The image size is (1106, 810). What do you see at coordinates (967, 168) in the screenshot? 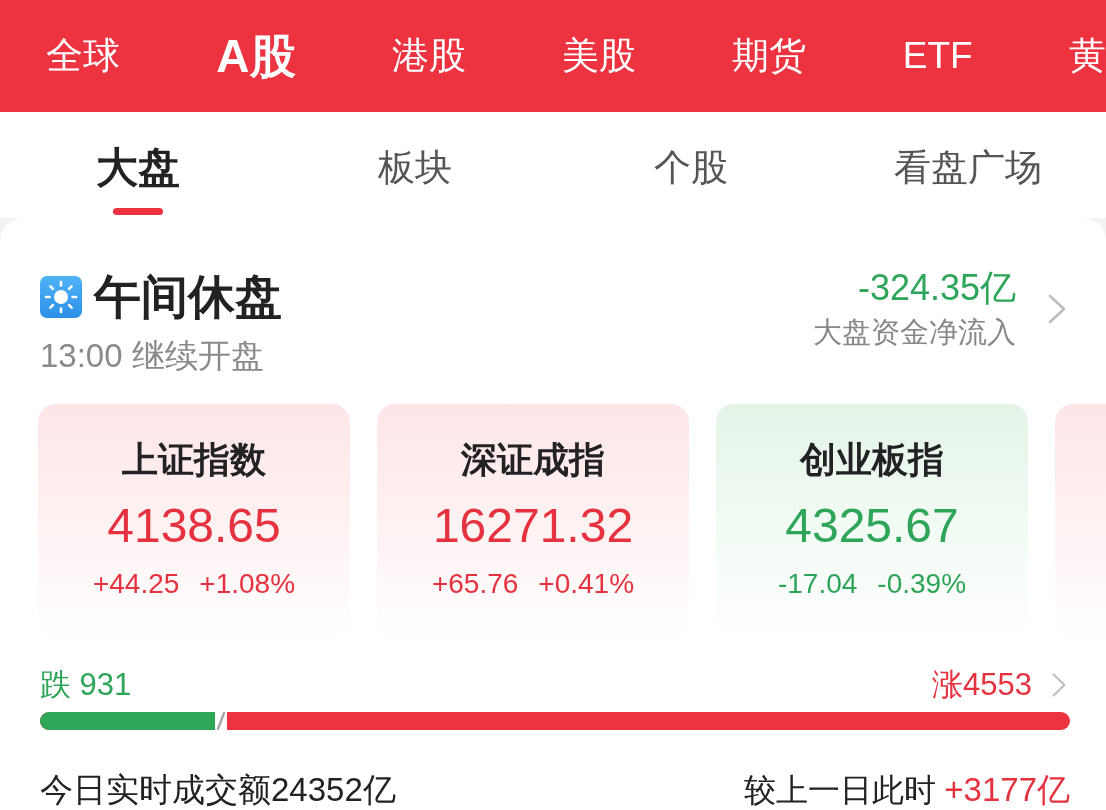
I see `section-tab: 看盘广场` at bounding box center [967, 168].